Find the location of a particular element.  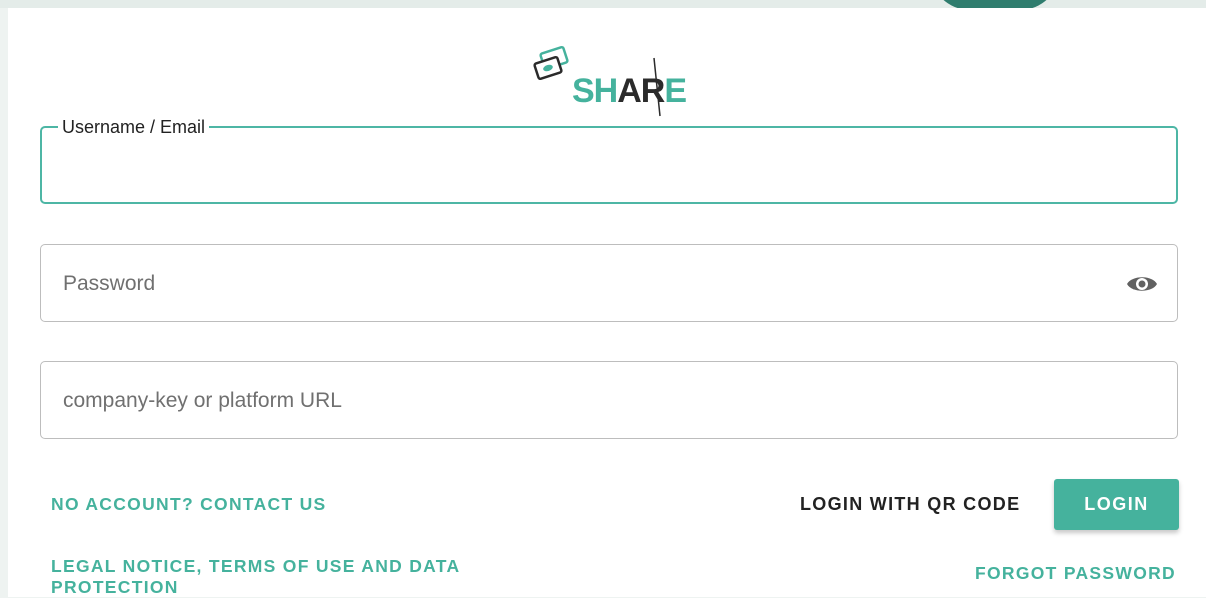

company-key-field is located at coordinates (609, 400).